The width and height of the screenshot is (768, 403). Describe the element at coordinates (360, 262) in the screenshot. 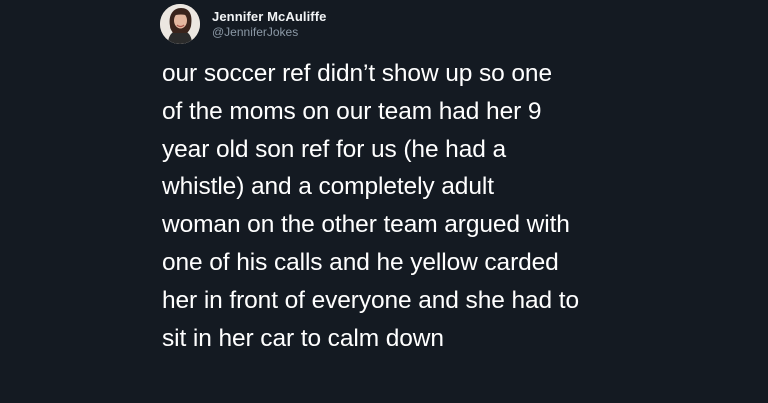

I see `tweet-text-line: one of his calls and he yellow carded` at that location.